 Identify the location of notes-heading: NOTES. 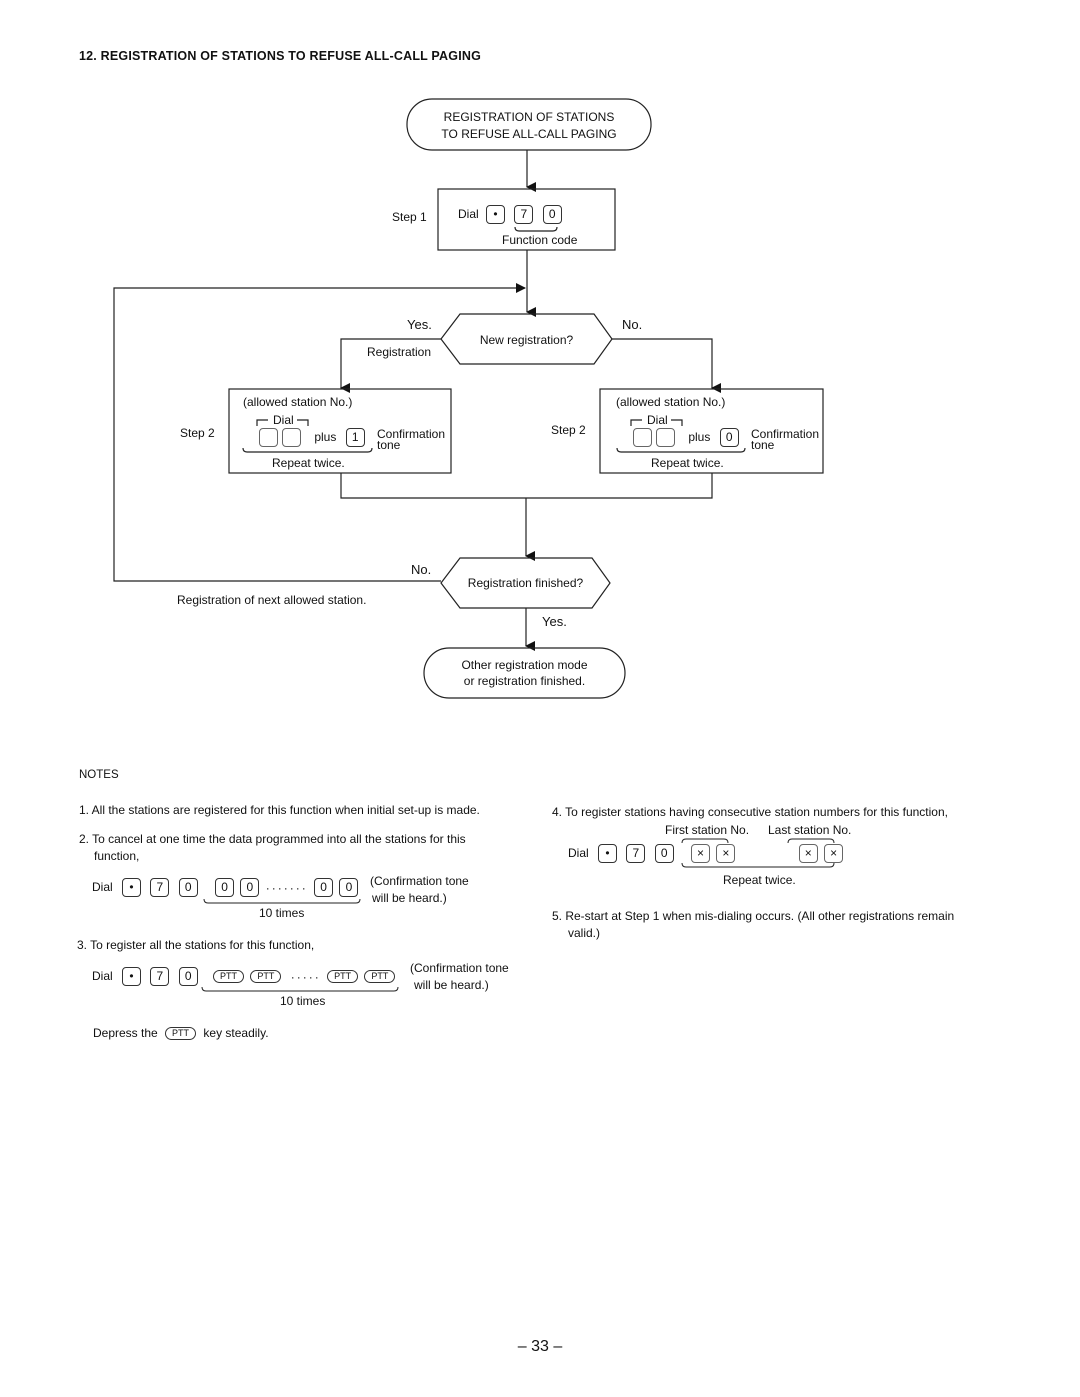
(99, 775).